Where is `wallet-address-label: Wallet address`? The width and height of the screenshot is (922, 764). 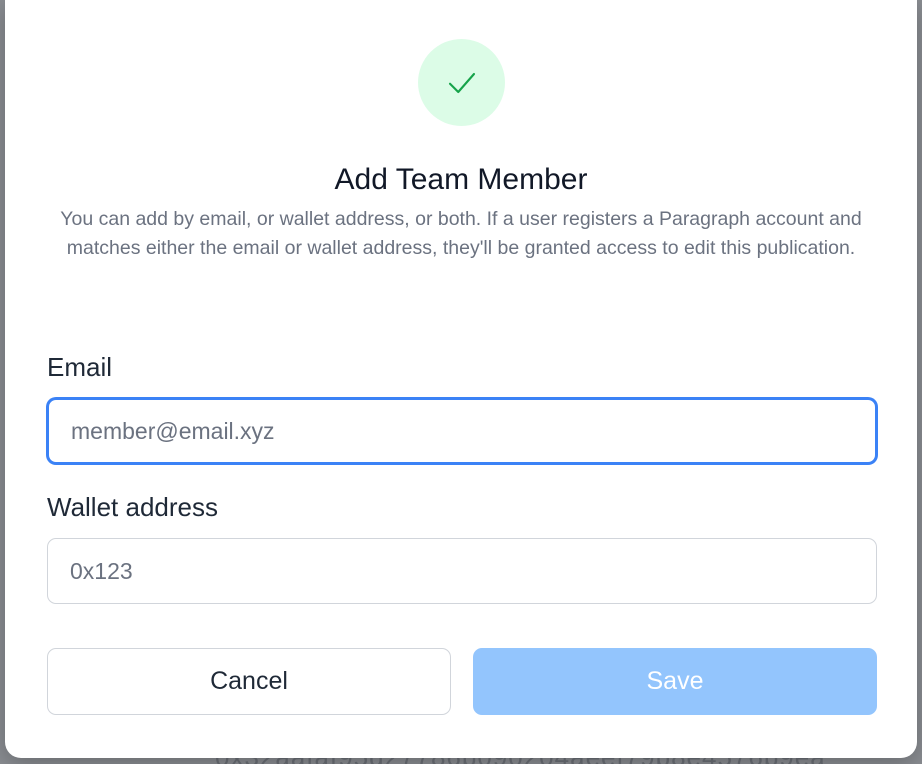
wallet-address-label: Wallet address is located at coordinates (132, 507).